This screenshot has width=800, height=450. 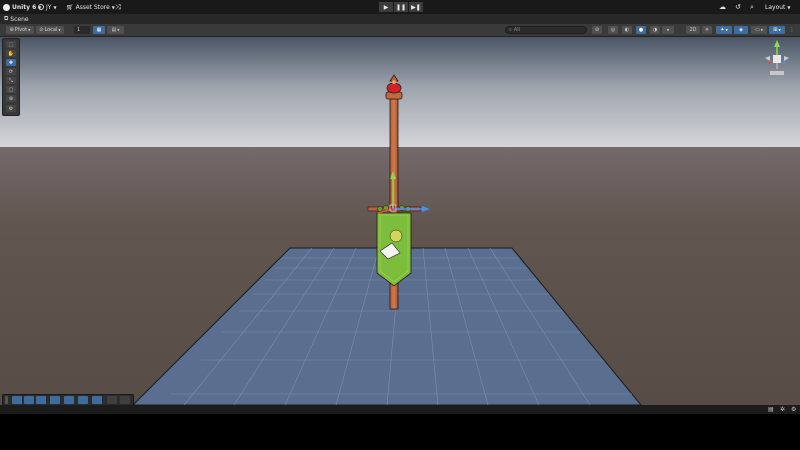 I want to click on step-button: ▶❚, so click(x=416, y=7).